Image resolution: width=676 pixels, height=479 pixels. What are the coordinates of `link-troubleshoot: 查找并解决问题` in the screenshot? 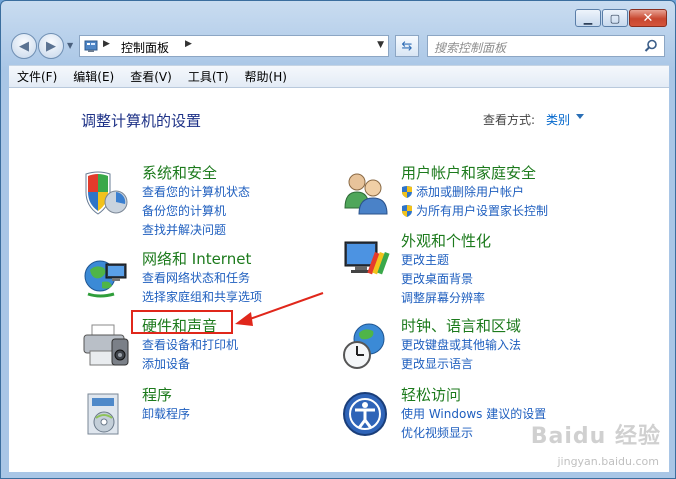 It's located at (196, 230).